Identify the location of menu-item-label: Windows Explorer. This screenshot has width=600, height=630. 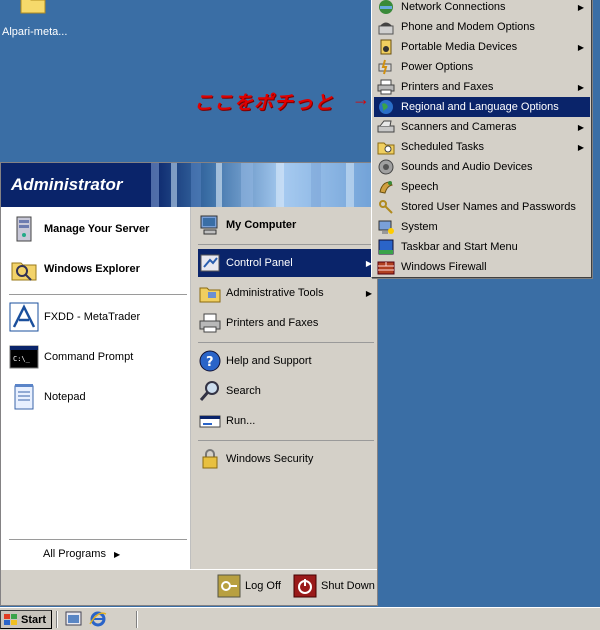
(92, 269).